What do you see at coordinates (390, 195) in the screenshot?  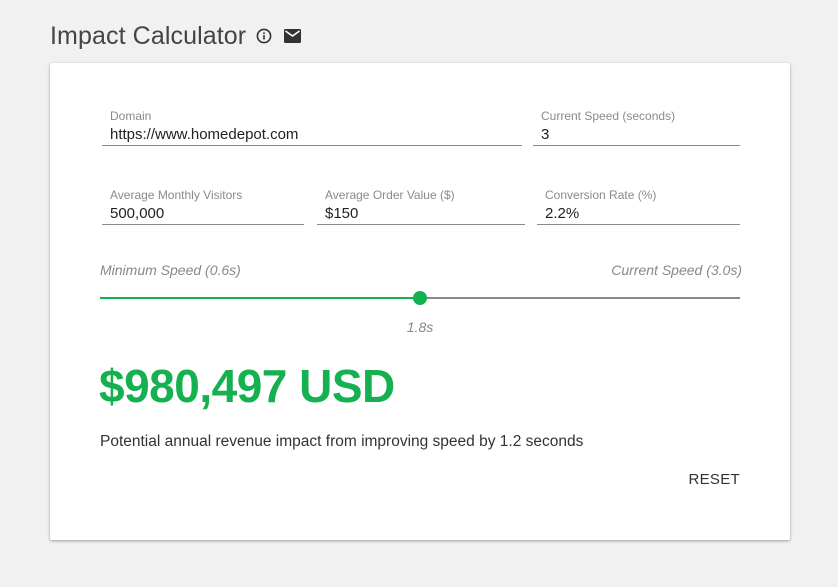 I see `order-value-label: Average Order Value ($)` at bounding box center [390, 195].